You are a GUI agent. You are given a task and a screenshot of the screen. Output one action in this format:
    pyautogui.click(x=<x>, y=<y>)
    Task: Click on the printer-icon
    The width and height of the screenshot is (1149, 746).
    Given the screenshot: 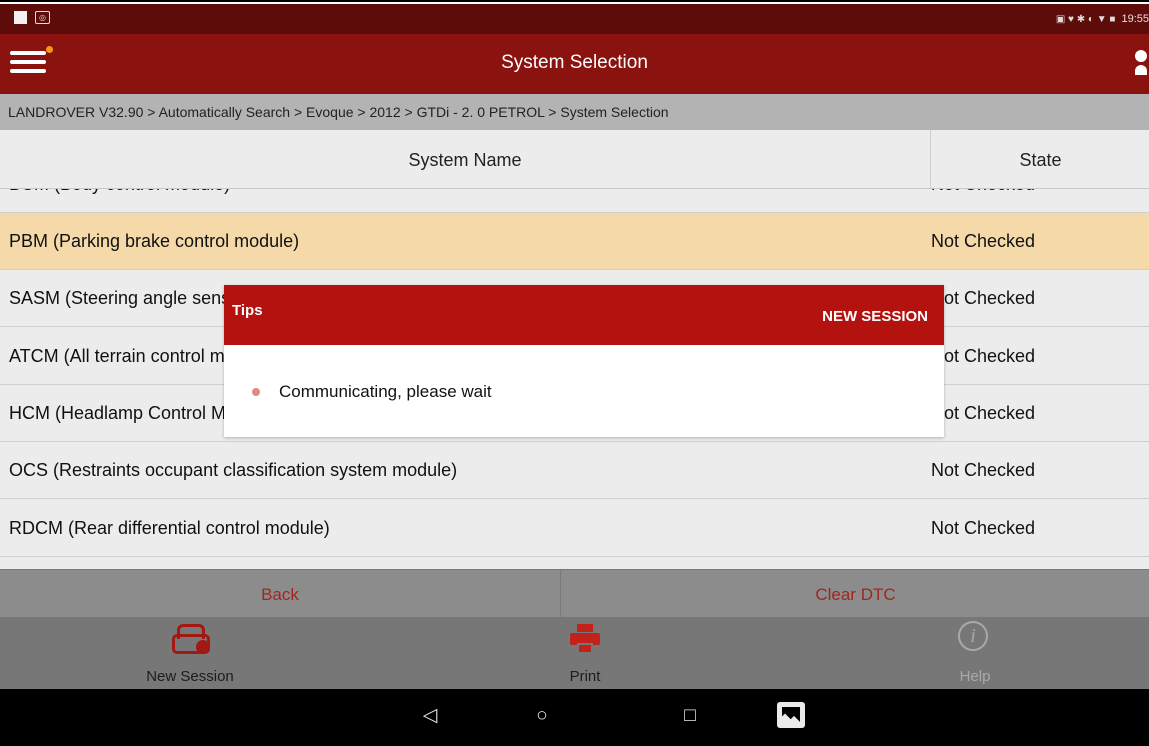 What is the action you would take?
    pyautogui.click(x=585, y=639)
    